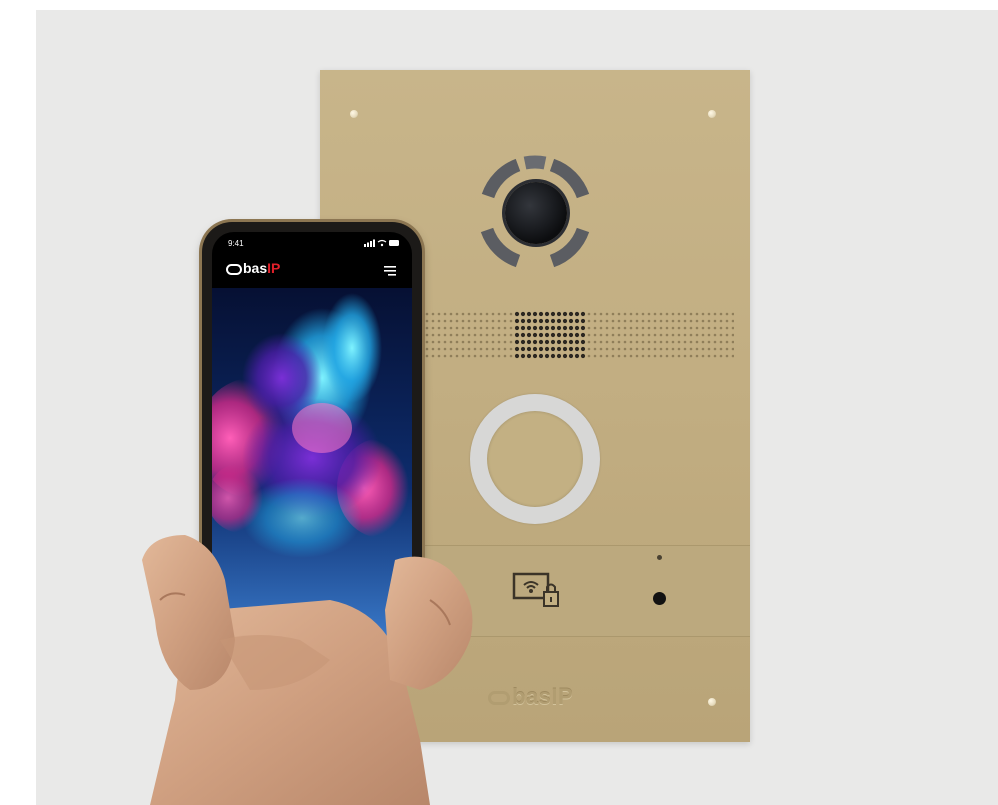 The width and height of the screenshot is (998, 805). I want to click on splash-image, so click(312, 470).